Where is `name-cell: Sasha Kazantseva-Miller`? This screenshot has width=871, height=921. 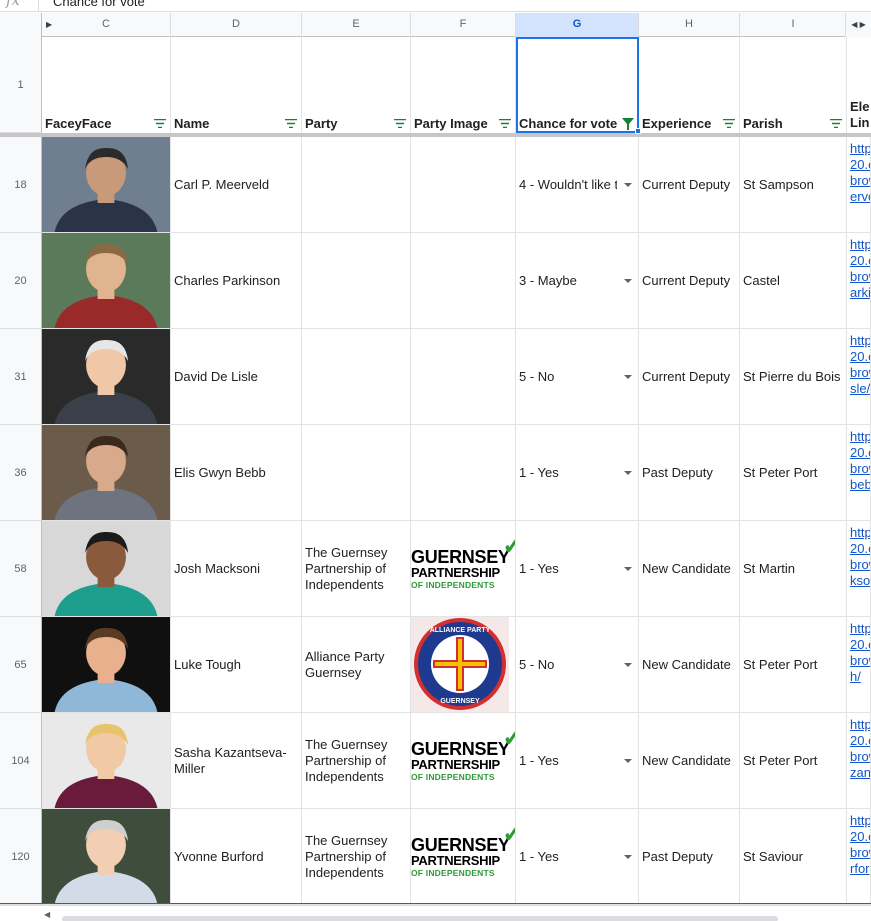
name-cell: Sasha Kazantseva-Miller is located at coordinates (236, 761).